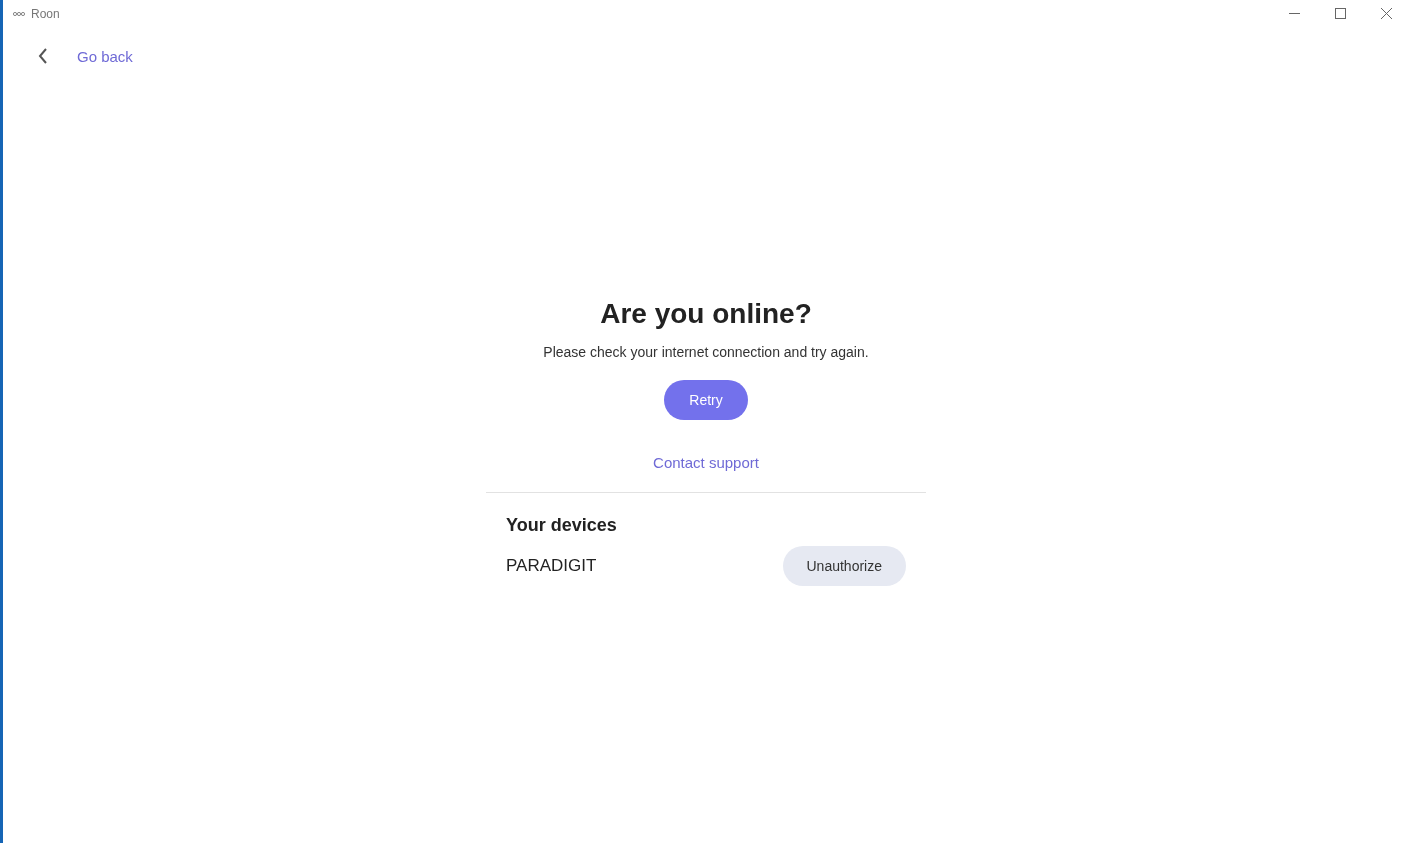 This screenshot has height=843, width=1409. What do you see at coordinates (562, 525) in the screenshot?
I see `devices-heading: Your devices` at bounding box center [562, 525].